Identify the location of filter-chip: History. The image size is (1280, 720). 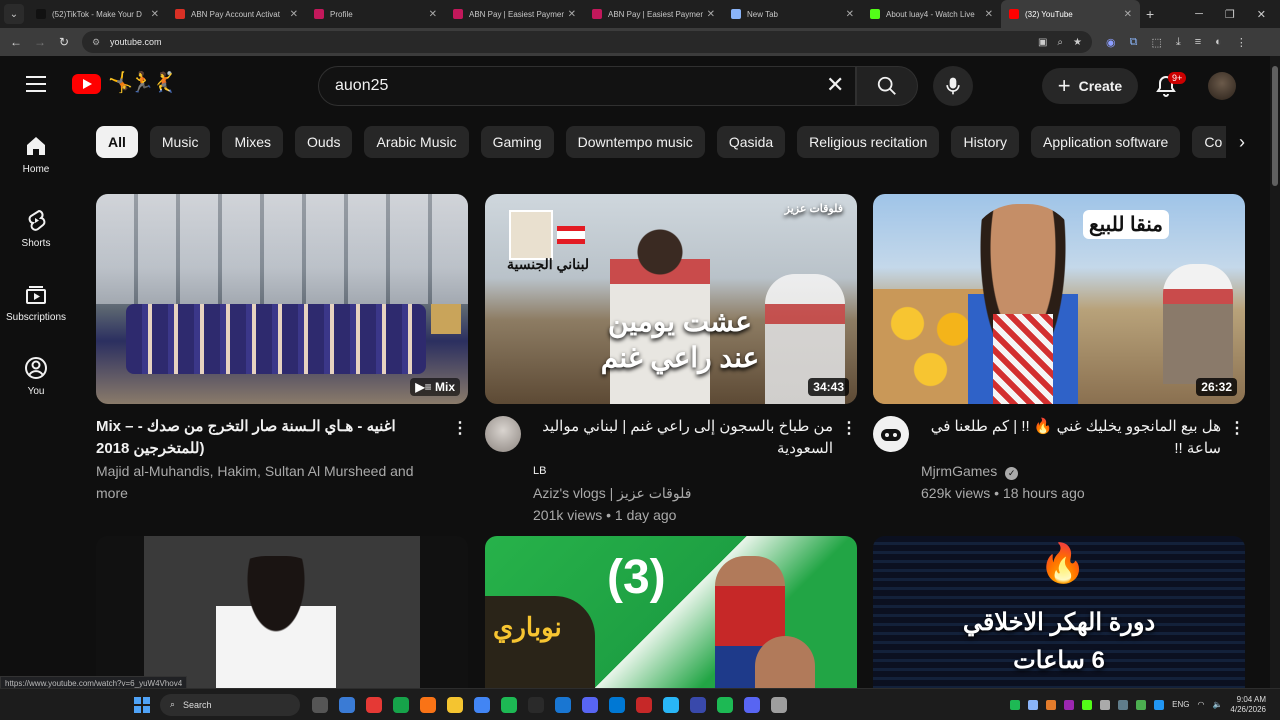
(985, 142).